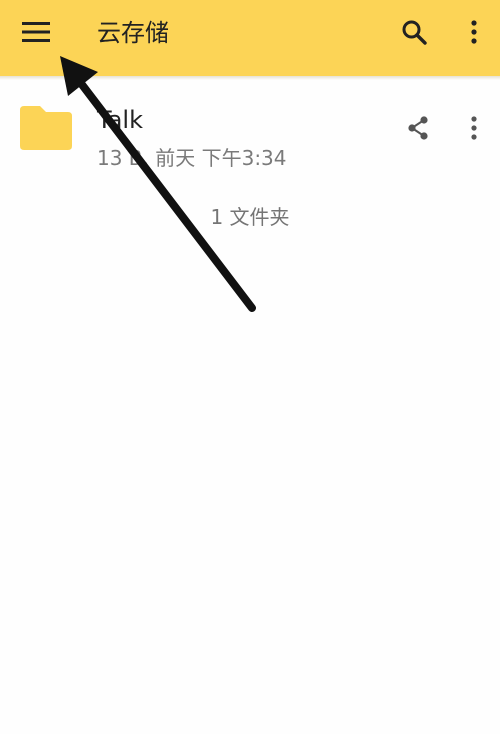  I want to click on more-options-button, so click(474, 32).